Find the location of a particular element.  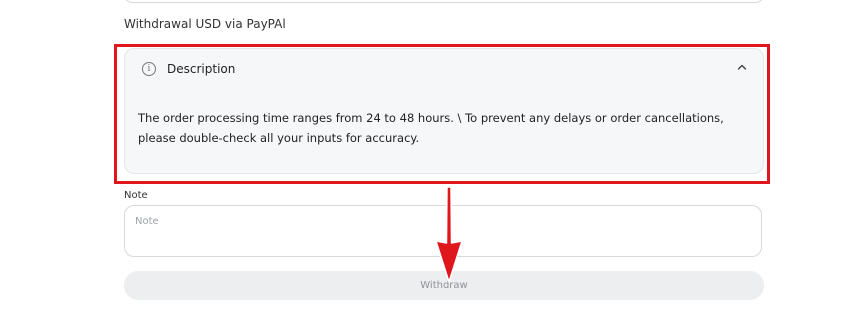

red-arrow-annotation is located at coordinates (449, 234).